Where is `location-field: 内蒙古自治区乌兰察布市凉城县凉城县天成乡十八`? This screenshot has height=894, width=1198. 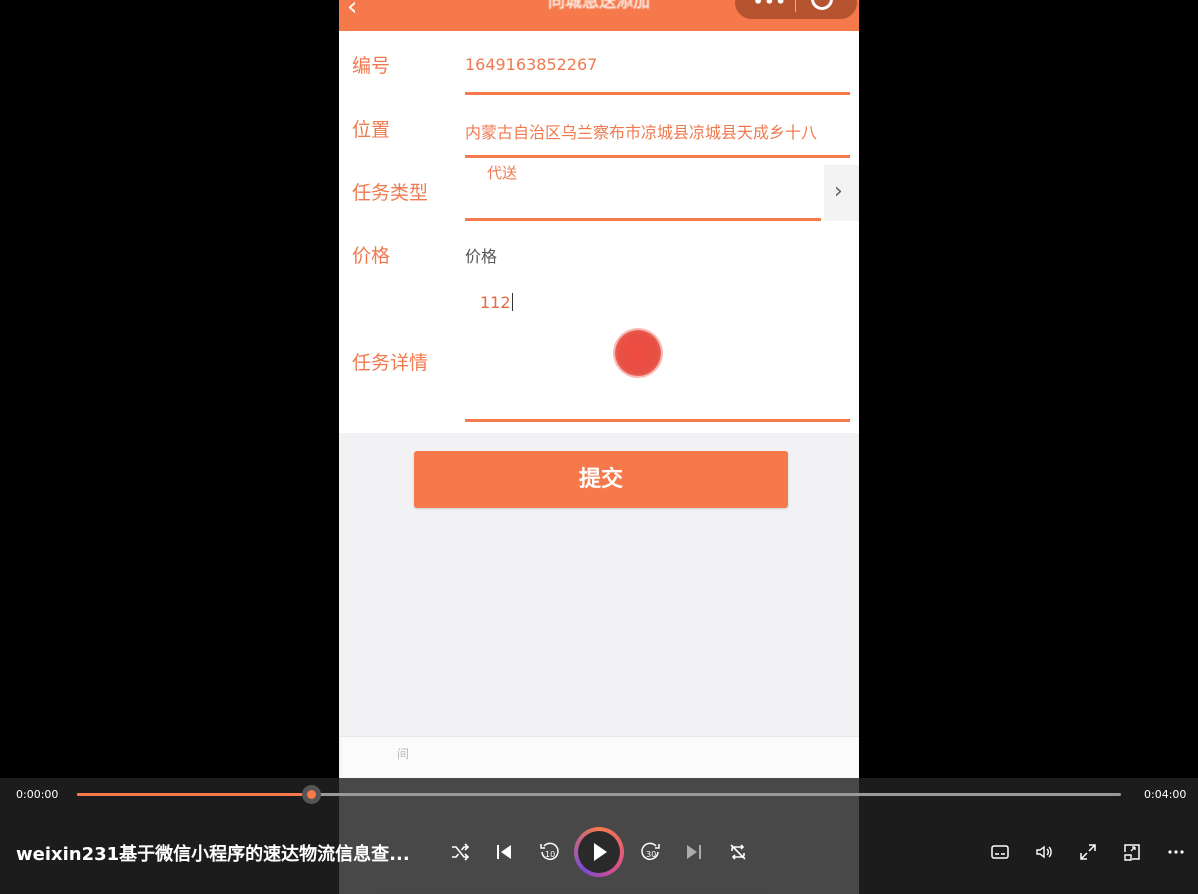
location-field: 内蒙古自治区乌兰察布市凉城县凉城县天成乡十八 is located at coordinates (651, 131).